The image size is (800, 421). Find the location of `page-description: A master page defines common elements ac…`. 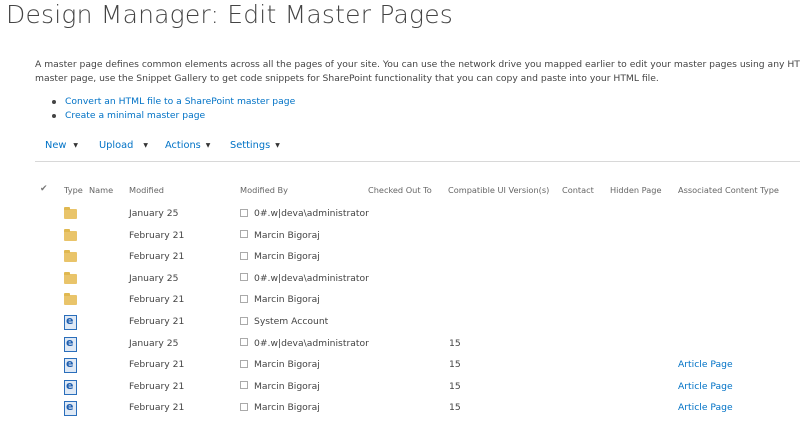

page-description: A master page defines common elements ac… is located at coordinates (417, 72).